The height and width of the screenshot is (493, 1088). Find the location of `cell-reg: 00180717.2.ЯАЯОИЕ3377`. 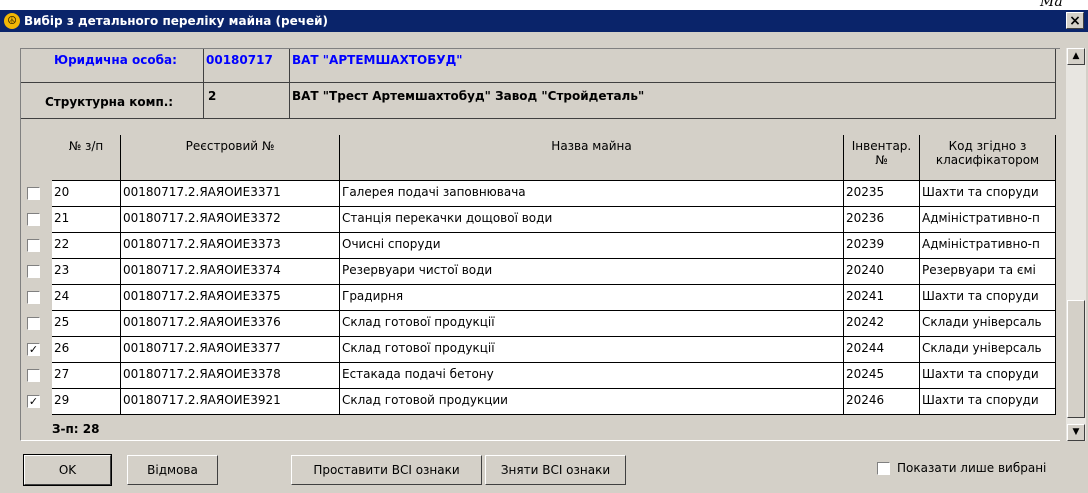

cell-reg: 00180717.2.ЯАЯОИЕ3377 is located at coordinates (230, 350).